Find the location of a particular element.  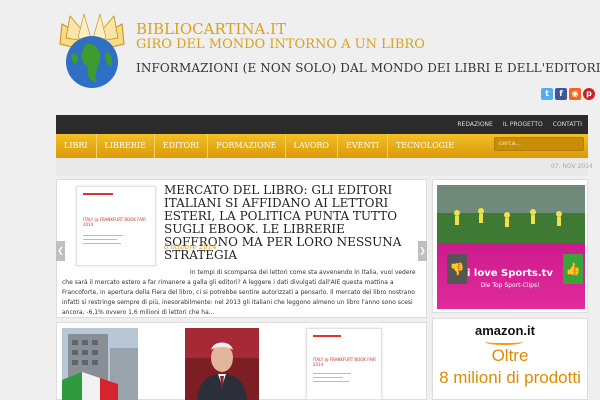

like-button: 👍 is located at coordinates (573, 269).